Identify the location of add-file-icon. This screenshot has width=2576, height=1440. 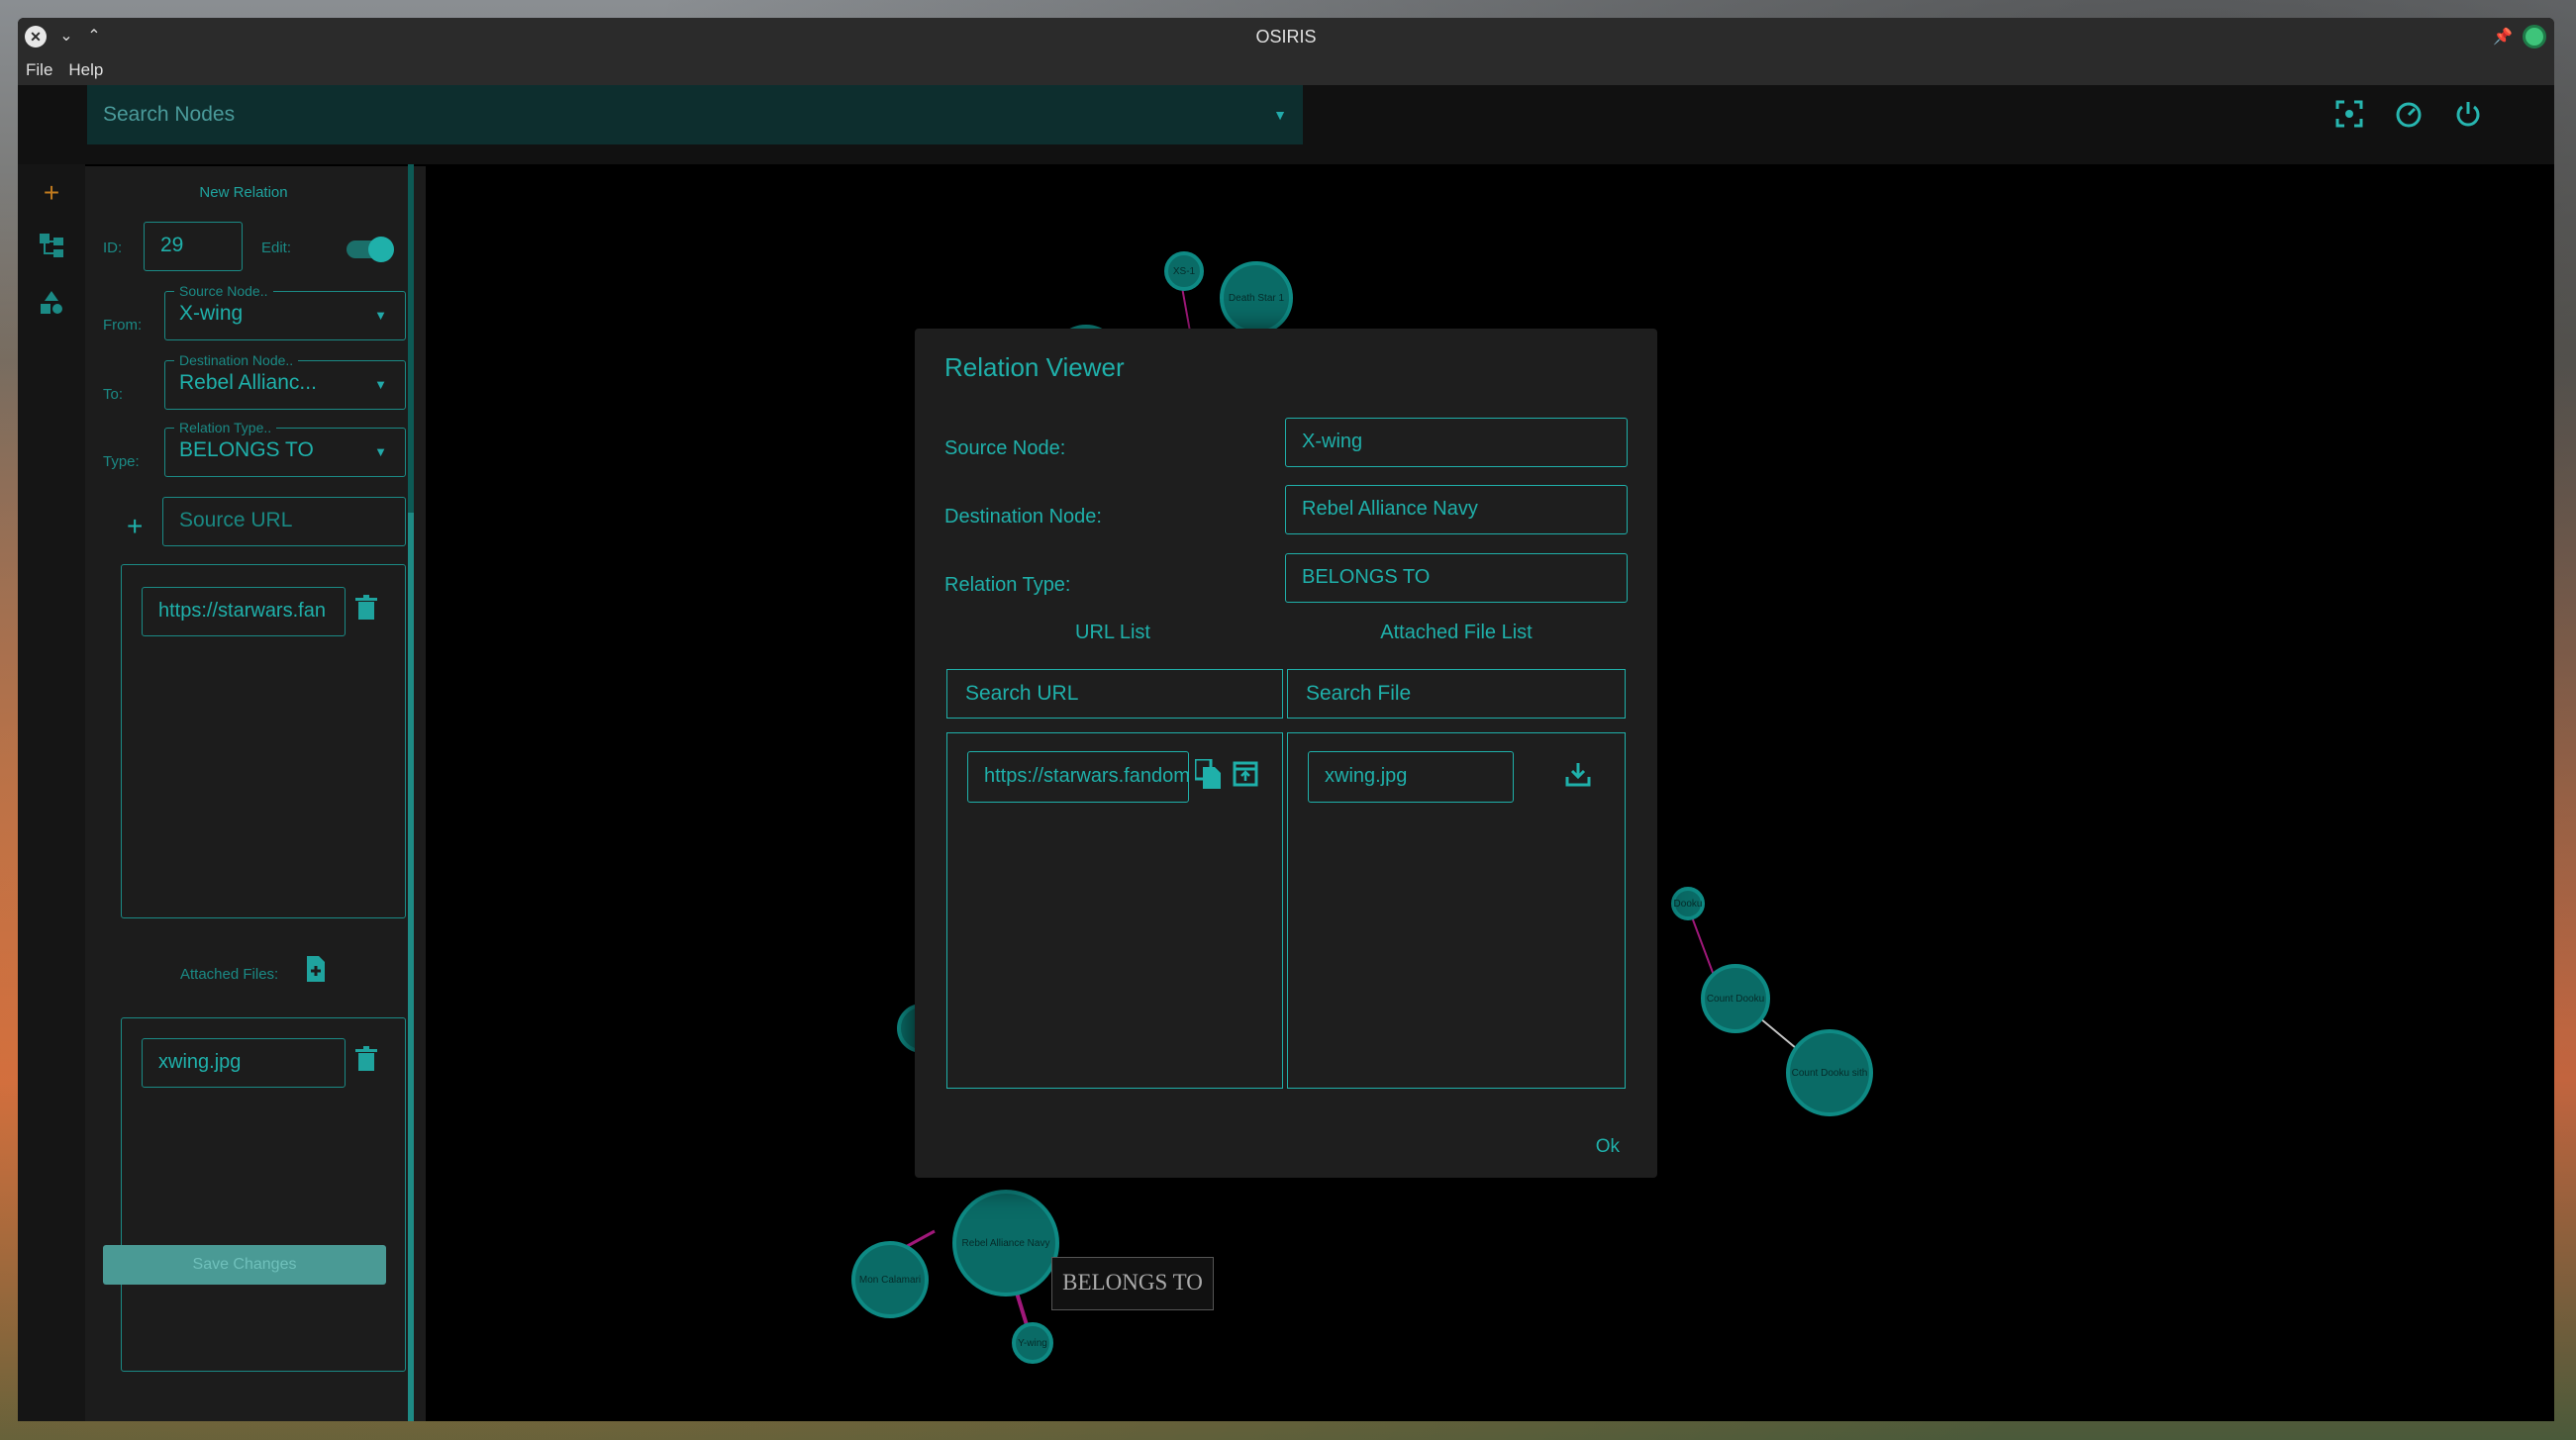
(316, 972).